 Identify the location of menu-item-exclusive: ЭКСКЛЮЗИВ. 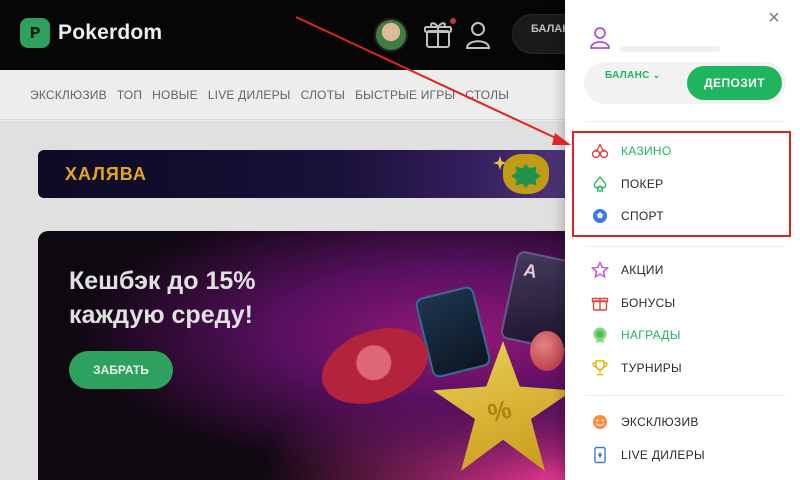
(685, 422).